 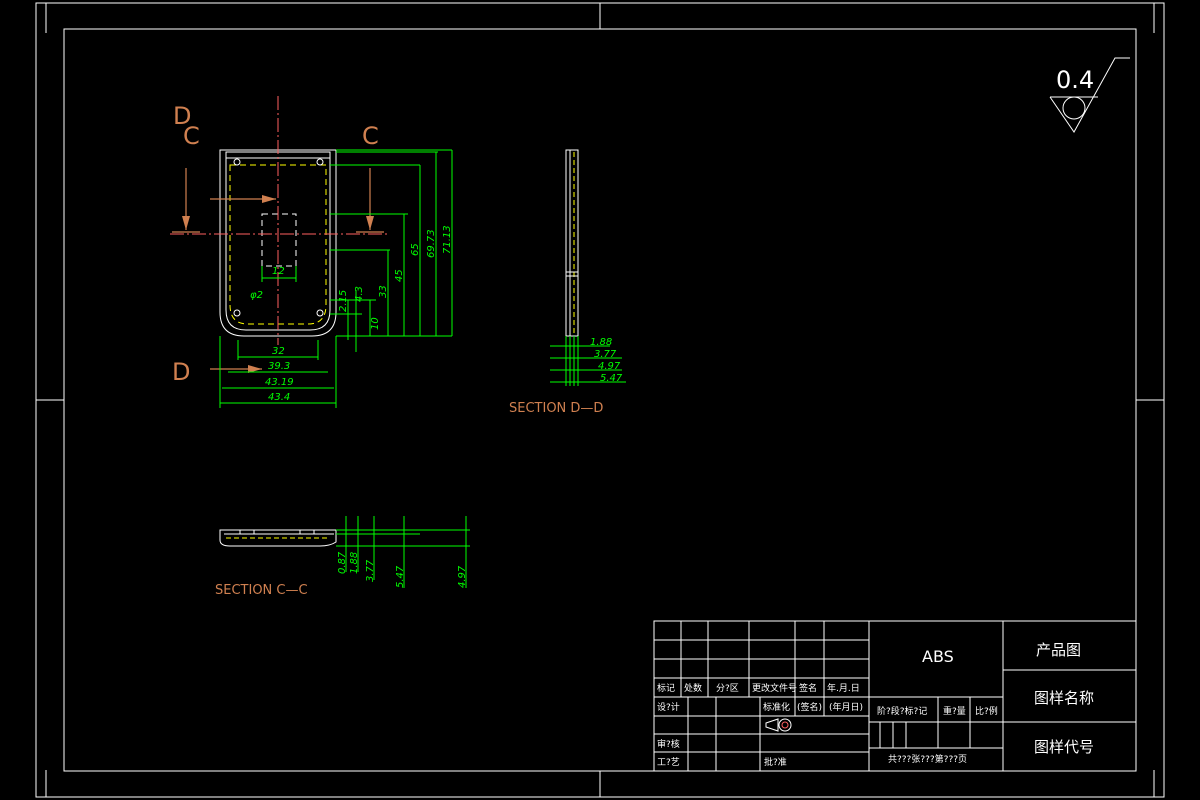 I want to click on dim-43-19: 43.19, so click(x=279, y=382).